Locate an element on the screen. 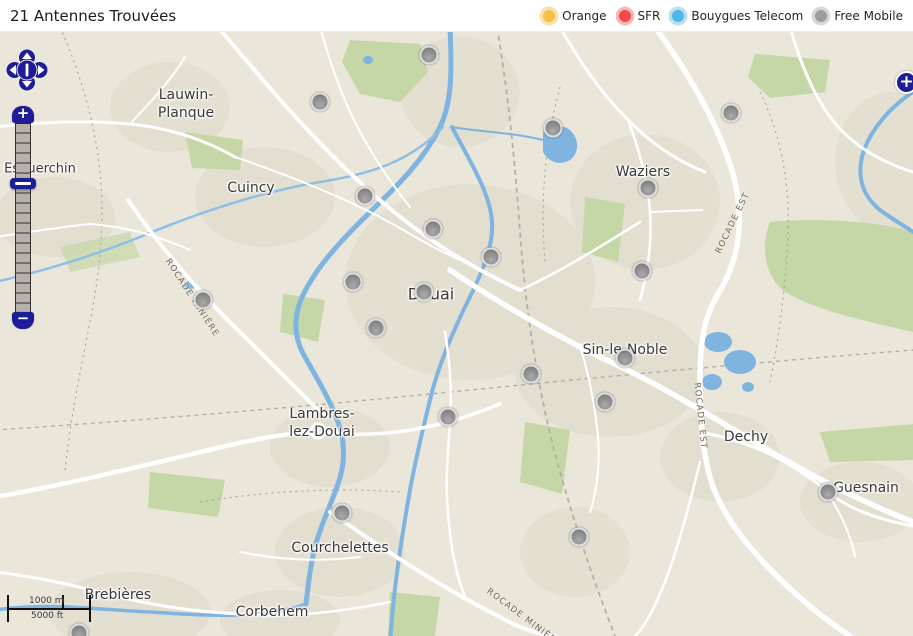 This screenshot has width=913, height=636. scale-bar-line is located at coordinates (49, 609).